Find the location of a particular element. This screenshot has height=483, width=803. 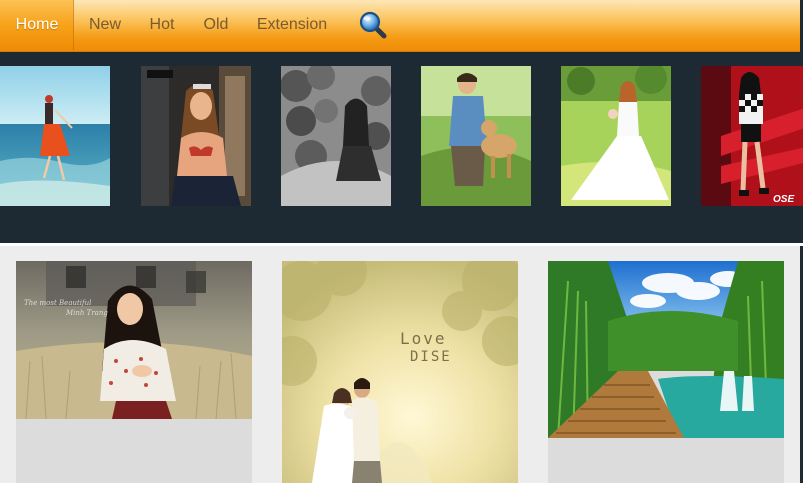

thumbnail-bikini-girl is located at coordinates (196, 136).